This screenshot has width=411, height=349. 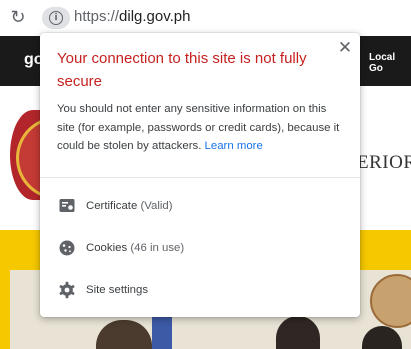 What do you see at coordinates (97, 16) in the screenshot?
I see `url-scheme: https://` at bounding box center [97, 16].